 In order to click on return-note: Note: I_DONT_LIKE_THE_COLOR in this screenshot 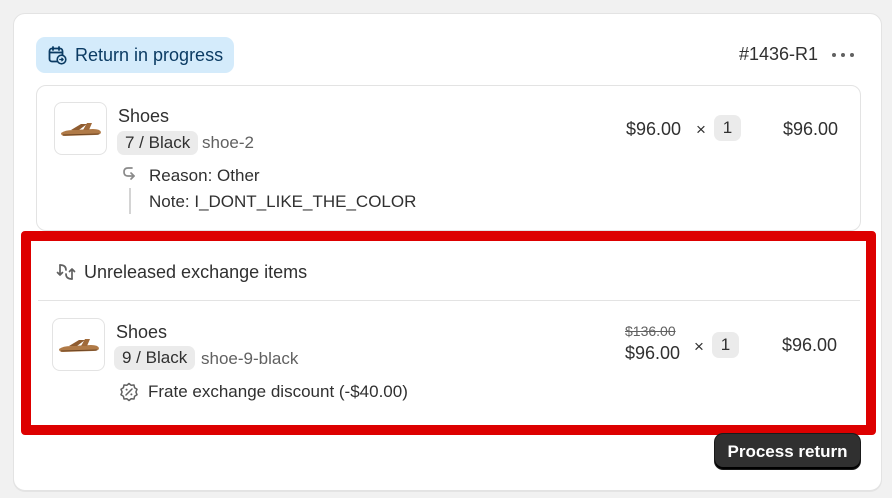, I will do `click(283, 201)`.